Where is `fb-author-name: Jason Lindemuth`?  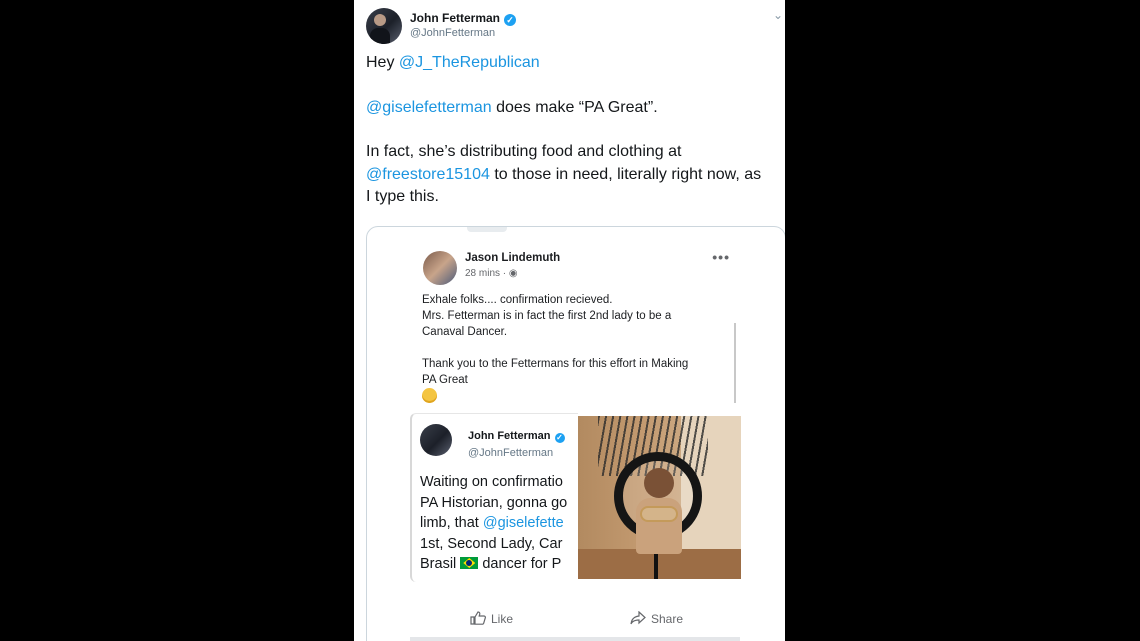
fb-author-name: Jason Lindemuth is located at coordinates (513, 258).